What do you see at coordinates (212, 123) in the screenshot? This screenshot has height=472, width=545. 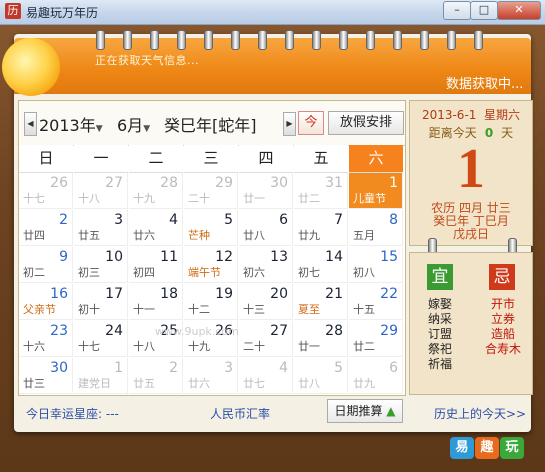 I see `calendar-nav: ◀ 2013年▼ 6月▼ 癸巳年[蛇年] ▶ 今 放假安排` at bounding box center [212, 123].